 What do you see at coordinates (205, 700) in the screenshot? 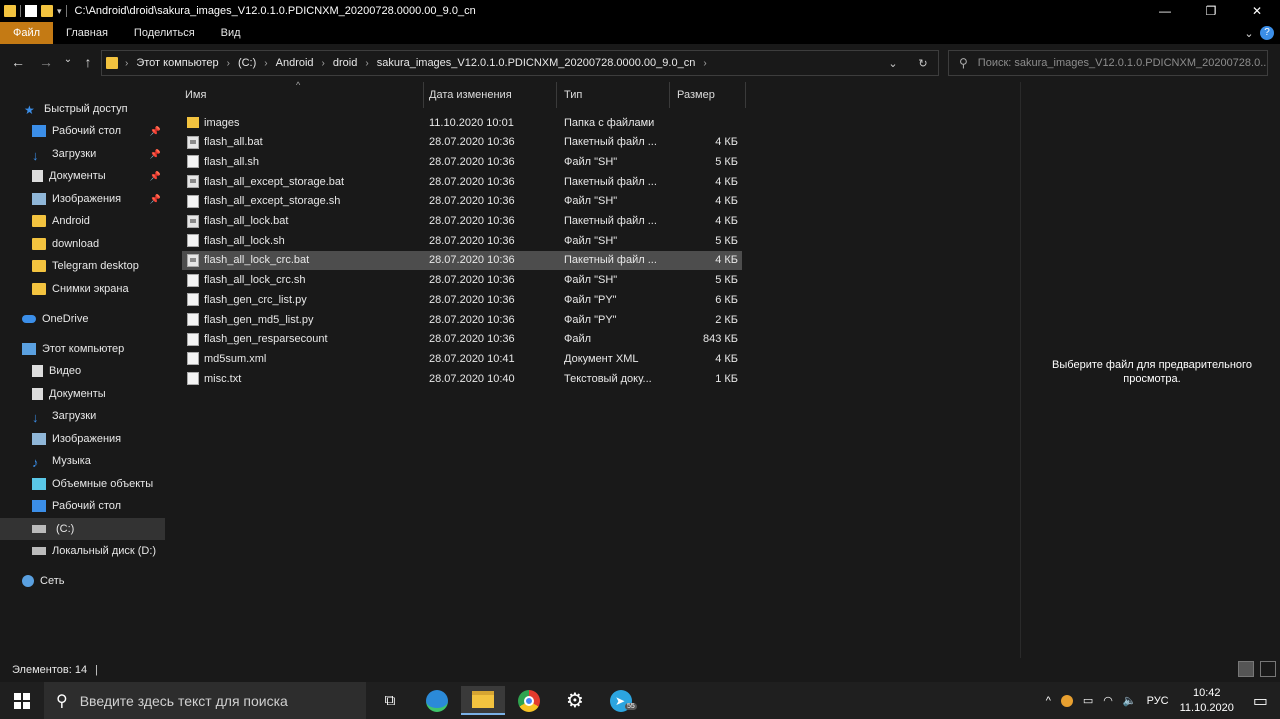
I see `taskbar-search-box: ⚲ Введите здесь текст для поиска` at bounding box center [205, 700].